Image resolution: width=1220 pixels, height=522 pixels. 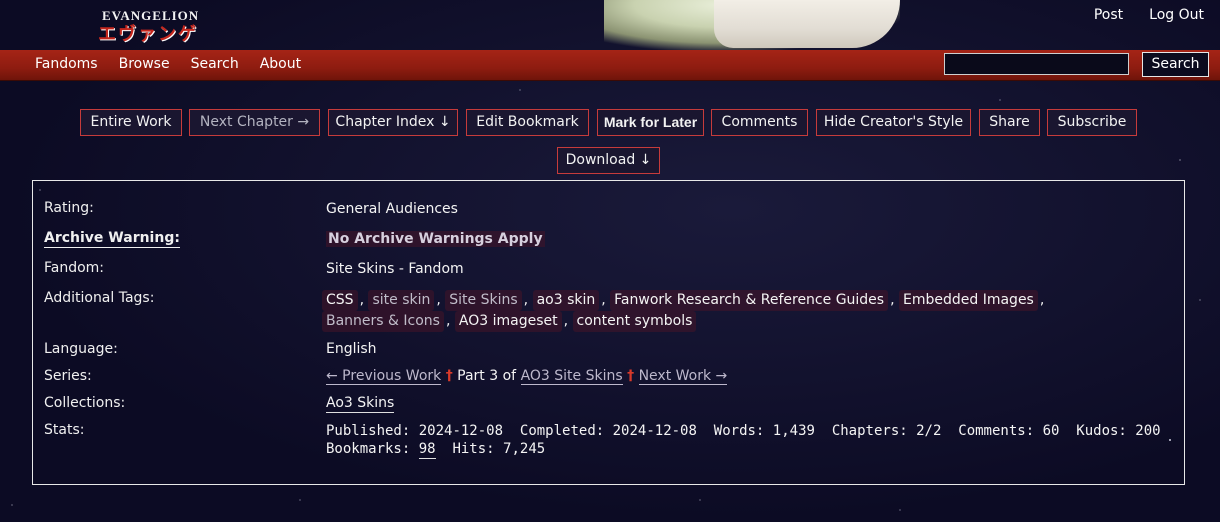 I want to click on published-value: 2024-12-08, so click(x=461, y=431).